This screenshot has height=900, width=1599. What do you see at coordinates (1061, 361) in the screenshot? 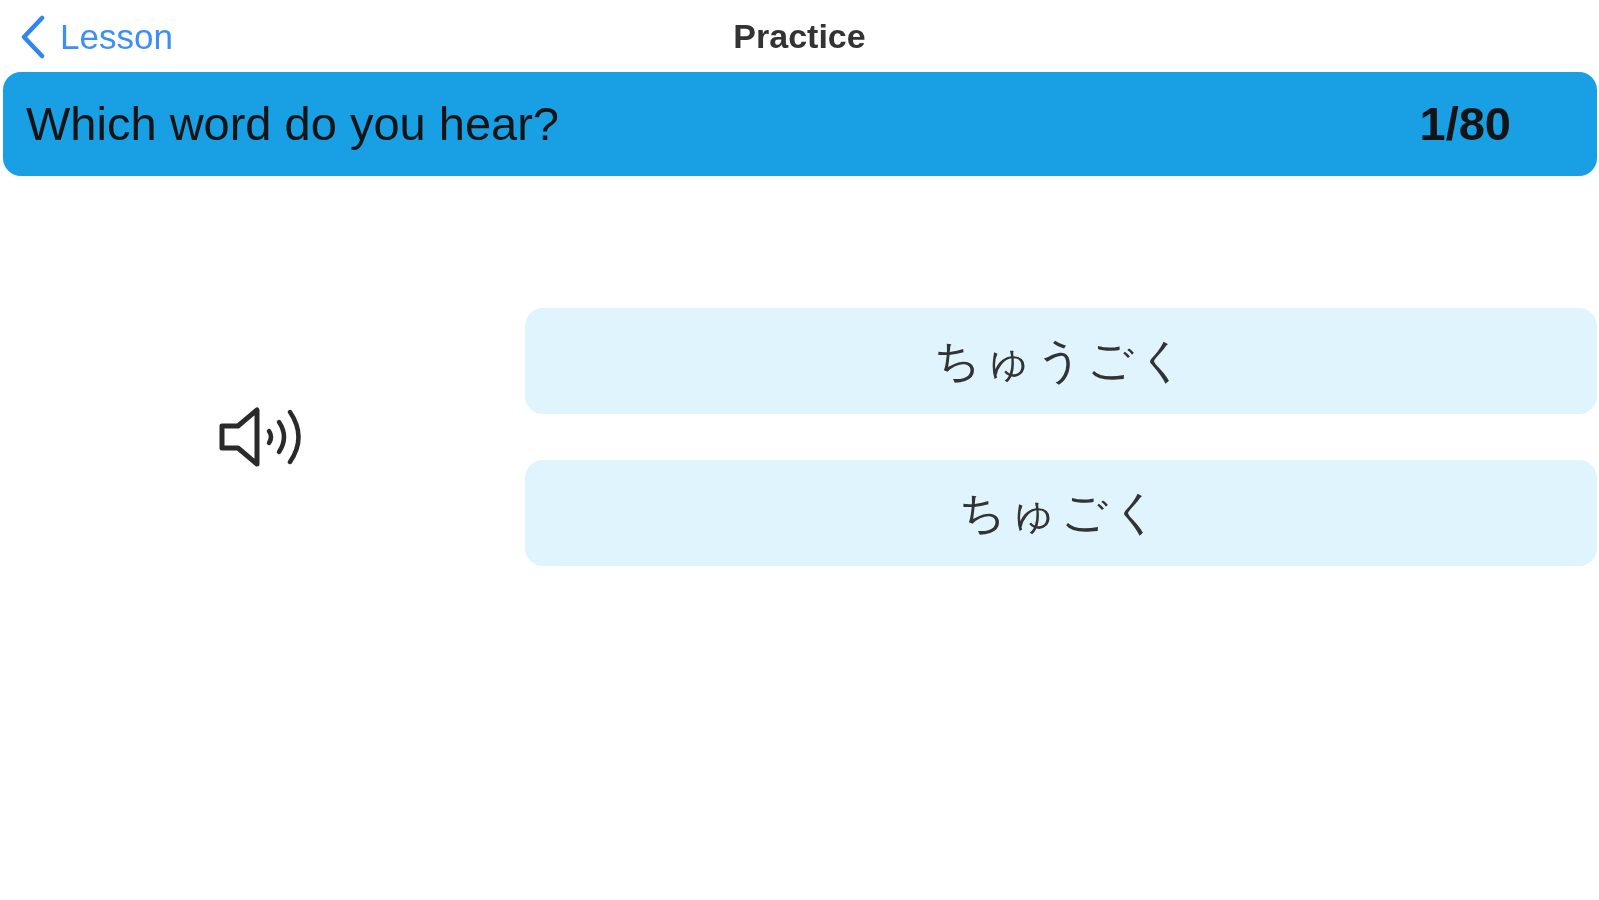
I see `answer-option: ちゅうごく` at bounding box center [1061, 361].